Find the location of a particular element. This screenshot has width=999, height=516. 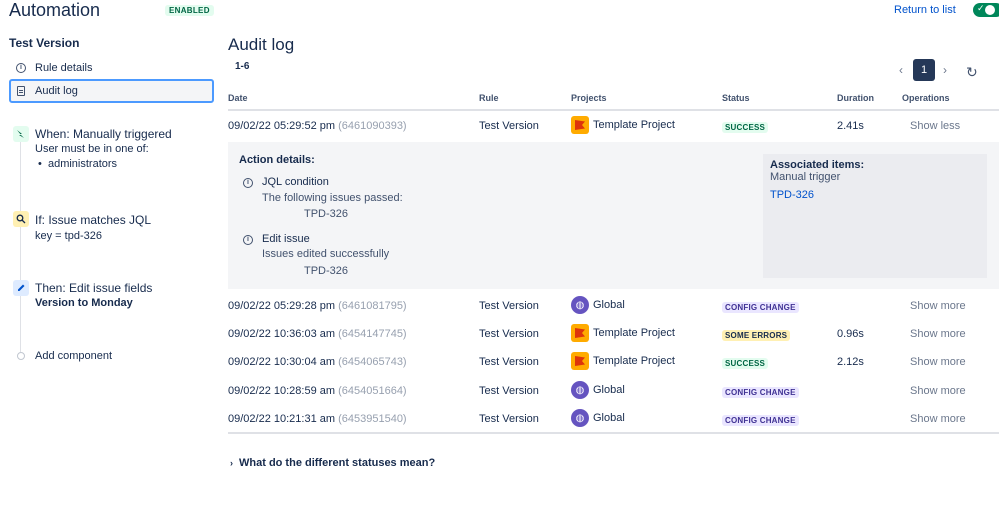

status-help-expander: › What do the different statuses mean? is located at coordinates (332, 463).